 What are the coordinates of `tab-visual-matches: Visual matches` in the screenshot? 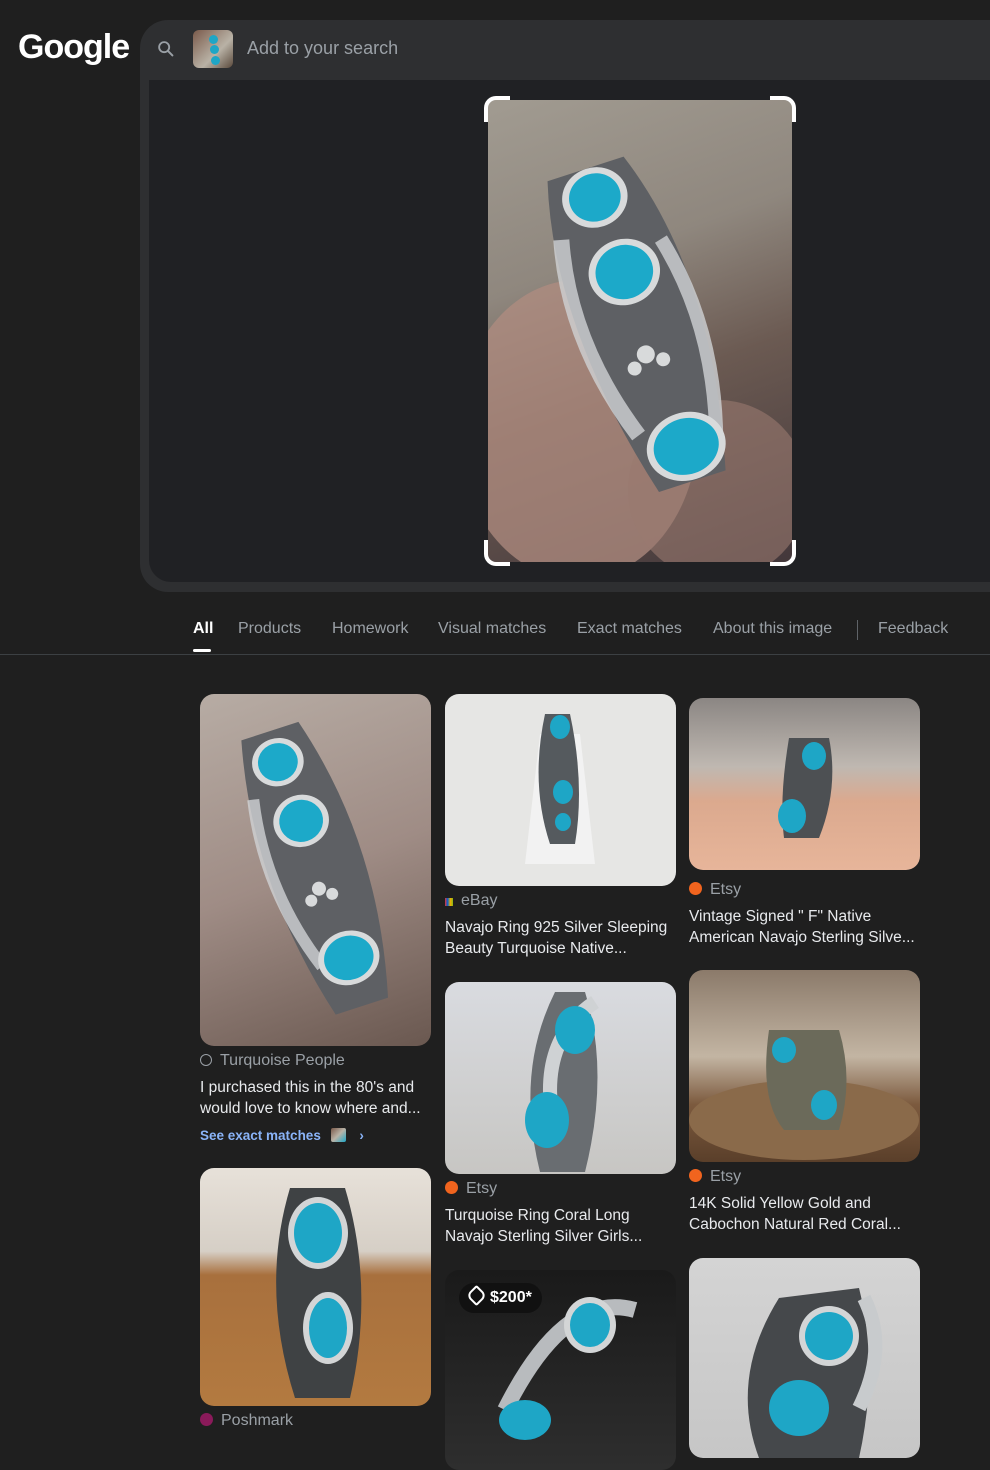 It's located at (492, 629).